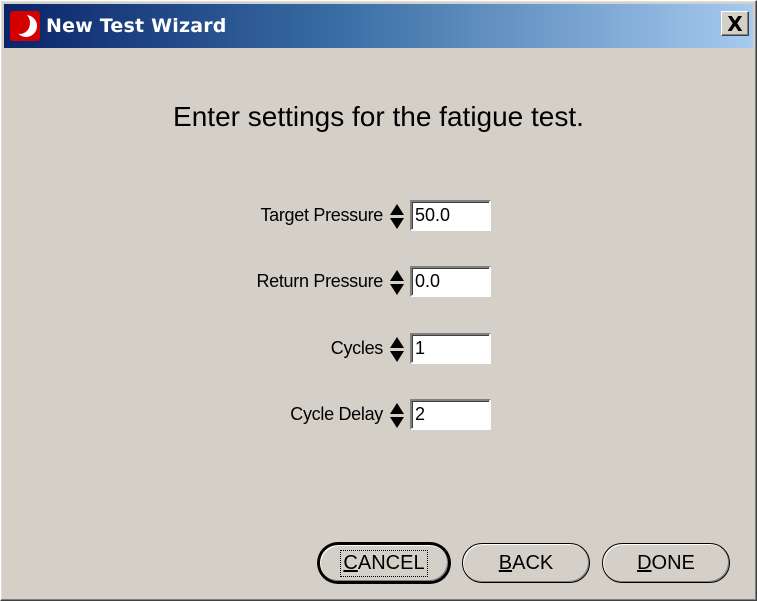 The image size is (757, 601). Describe the element at coordinates (136, 26) in the screenshot. I see `window-title: New Test Wizard` at that location.